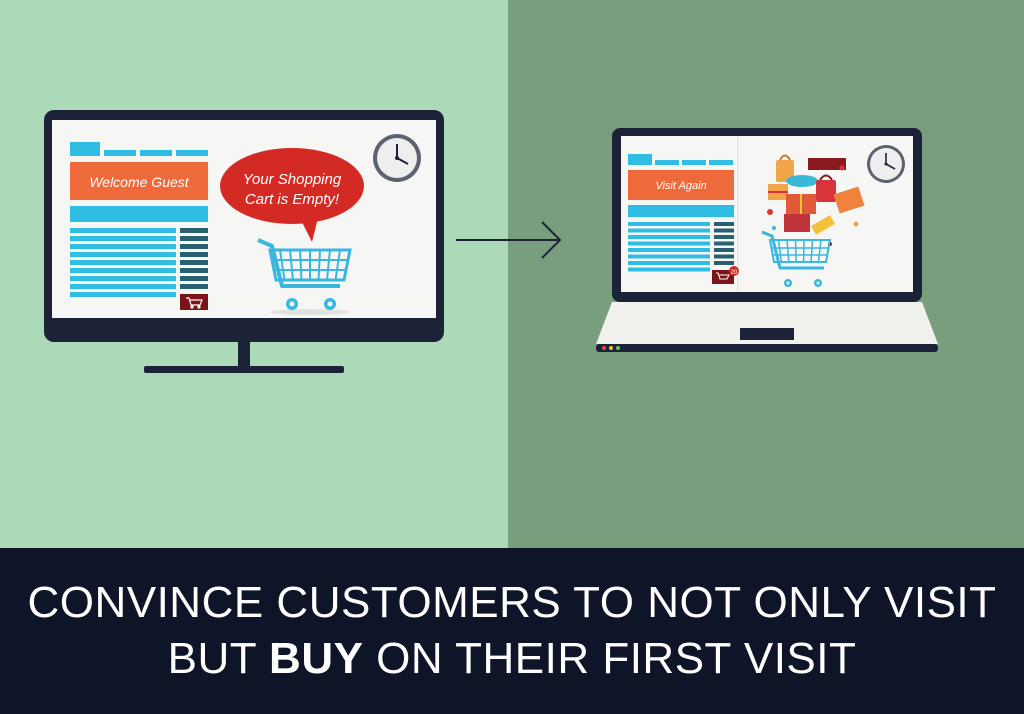 This screenshot has height=714, width=1024. Describe the element at coordinates (797, 223) in the screenshot. I see `product-wallet` at that location.